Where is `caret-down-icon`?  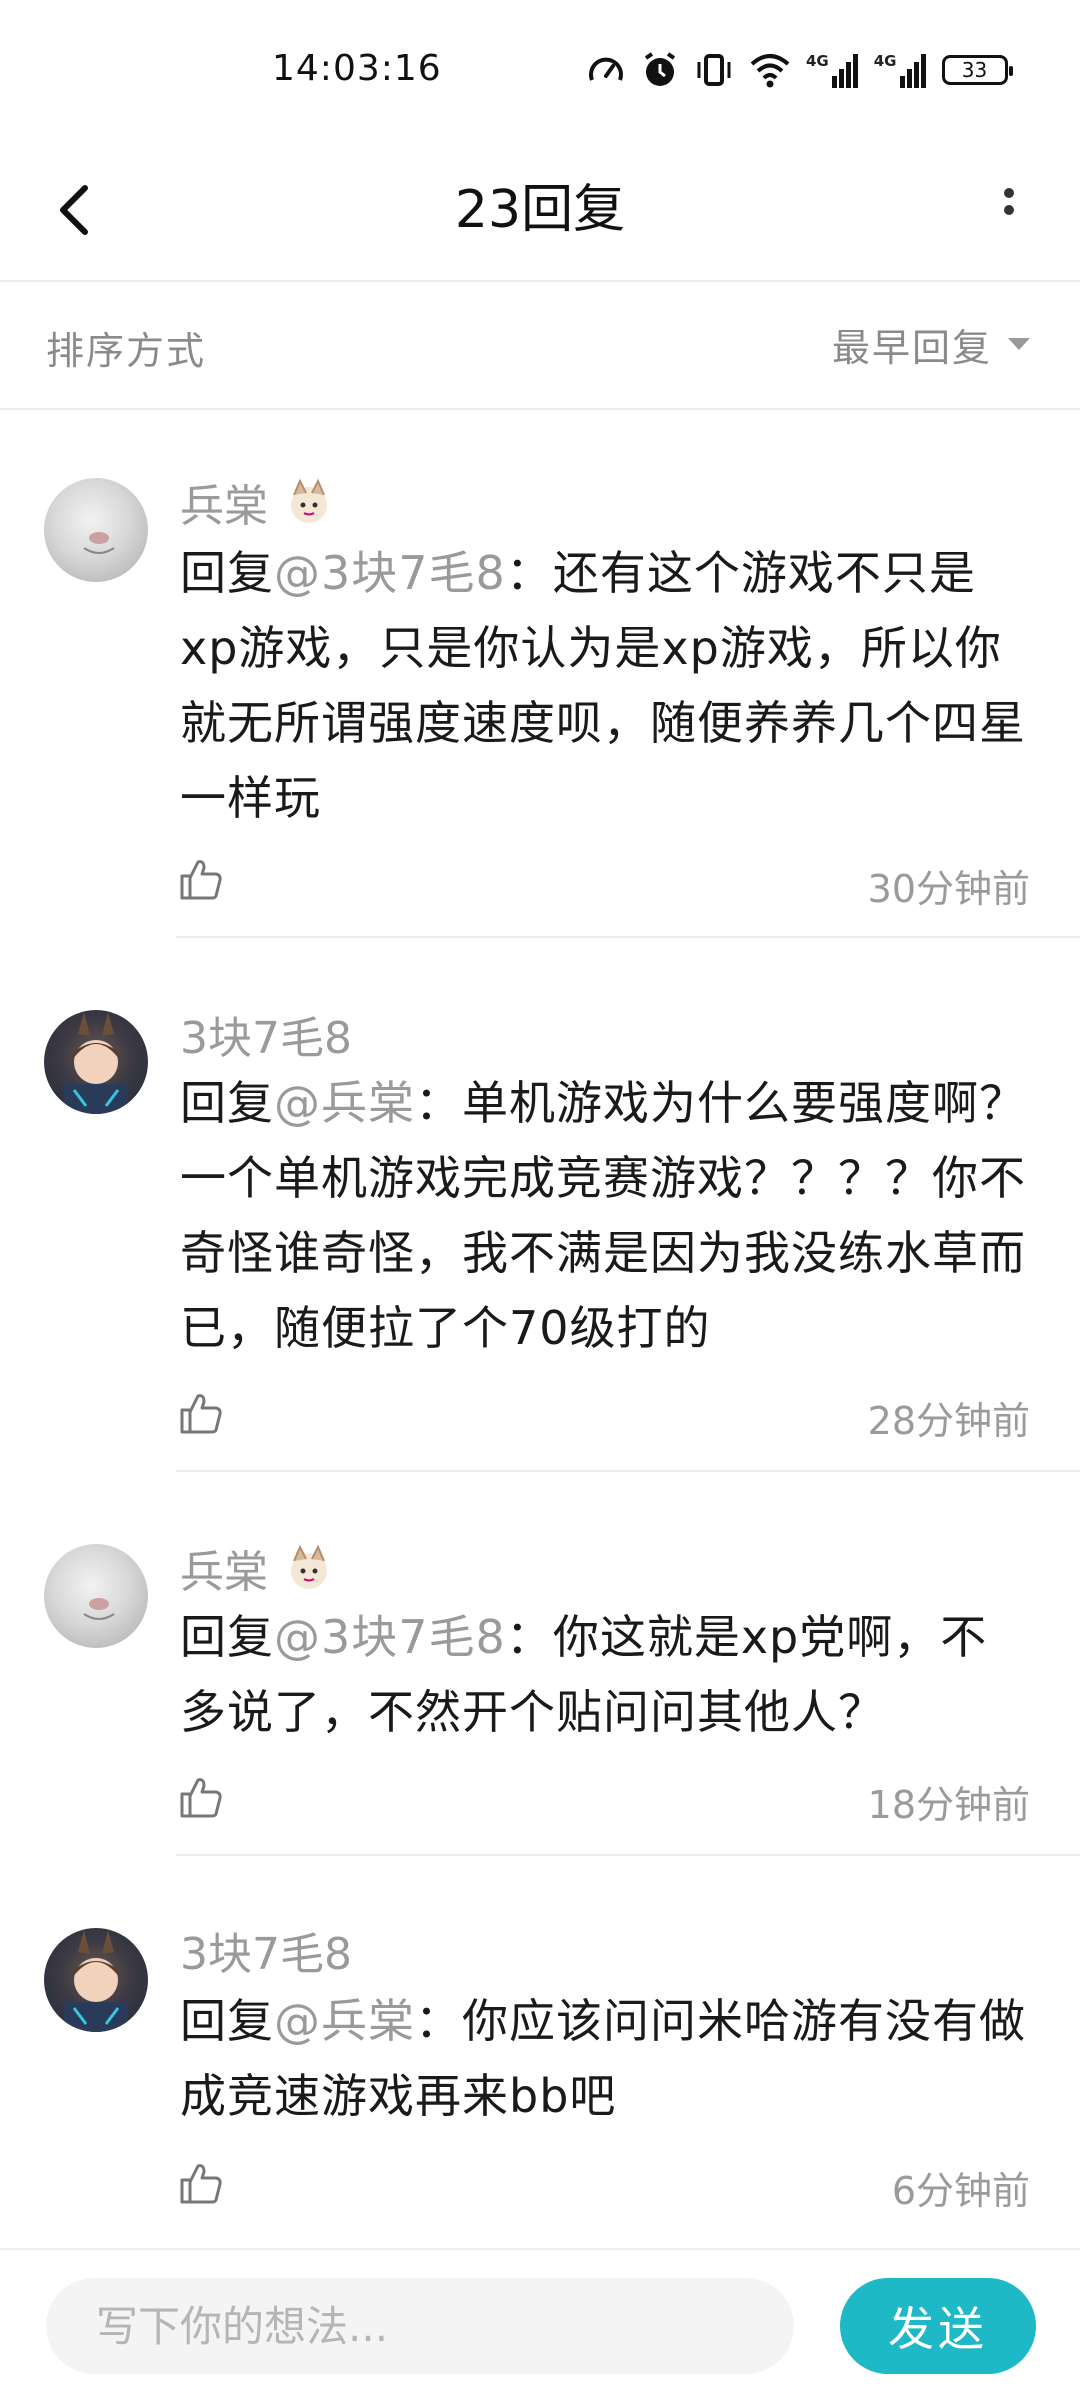
caret-down-icon is located at coordinates (1019, 344).